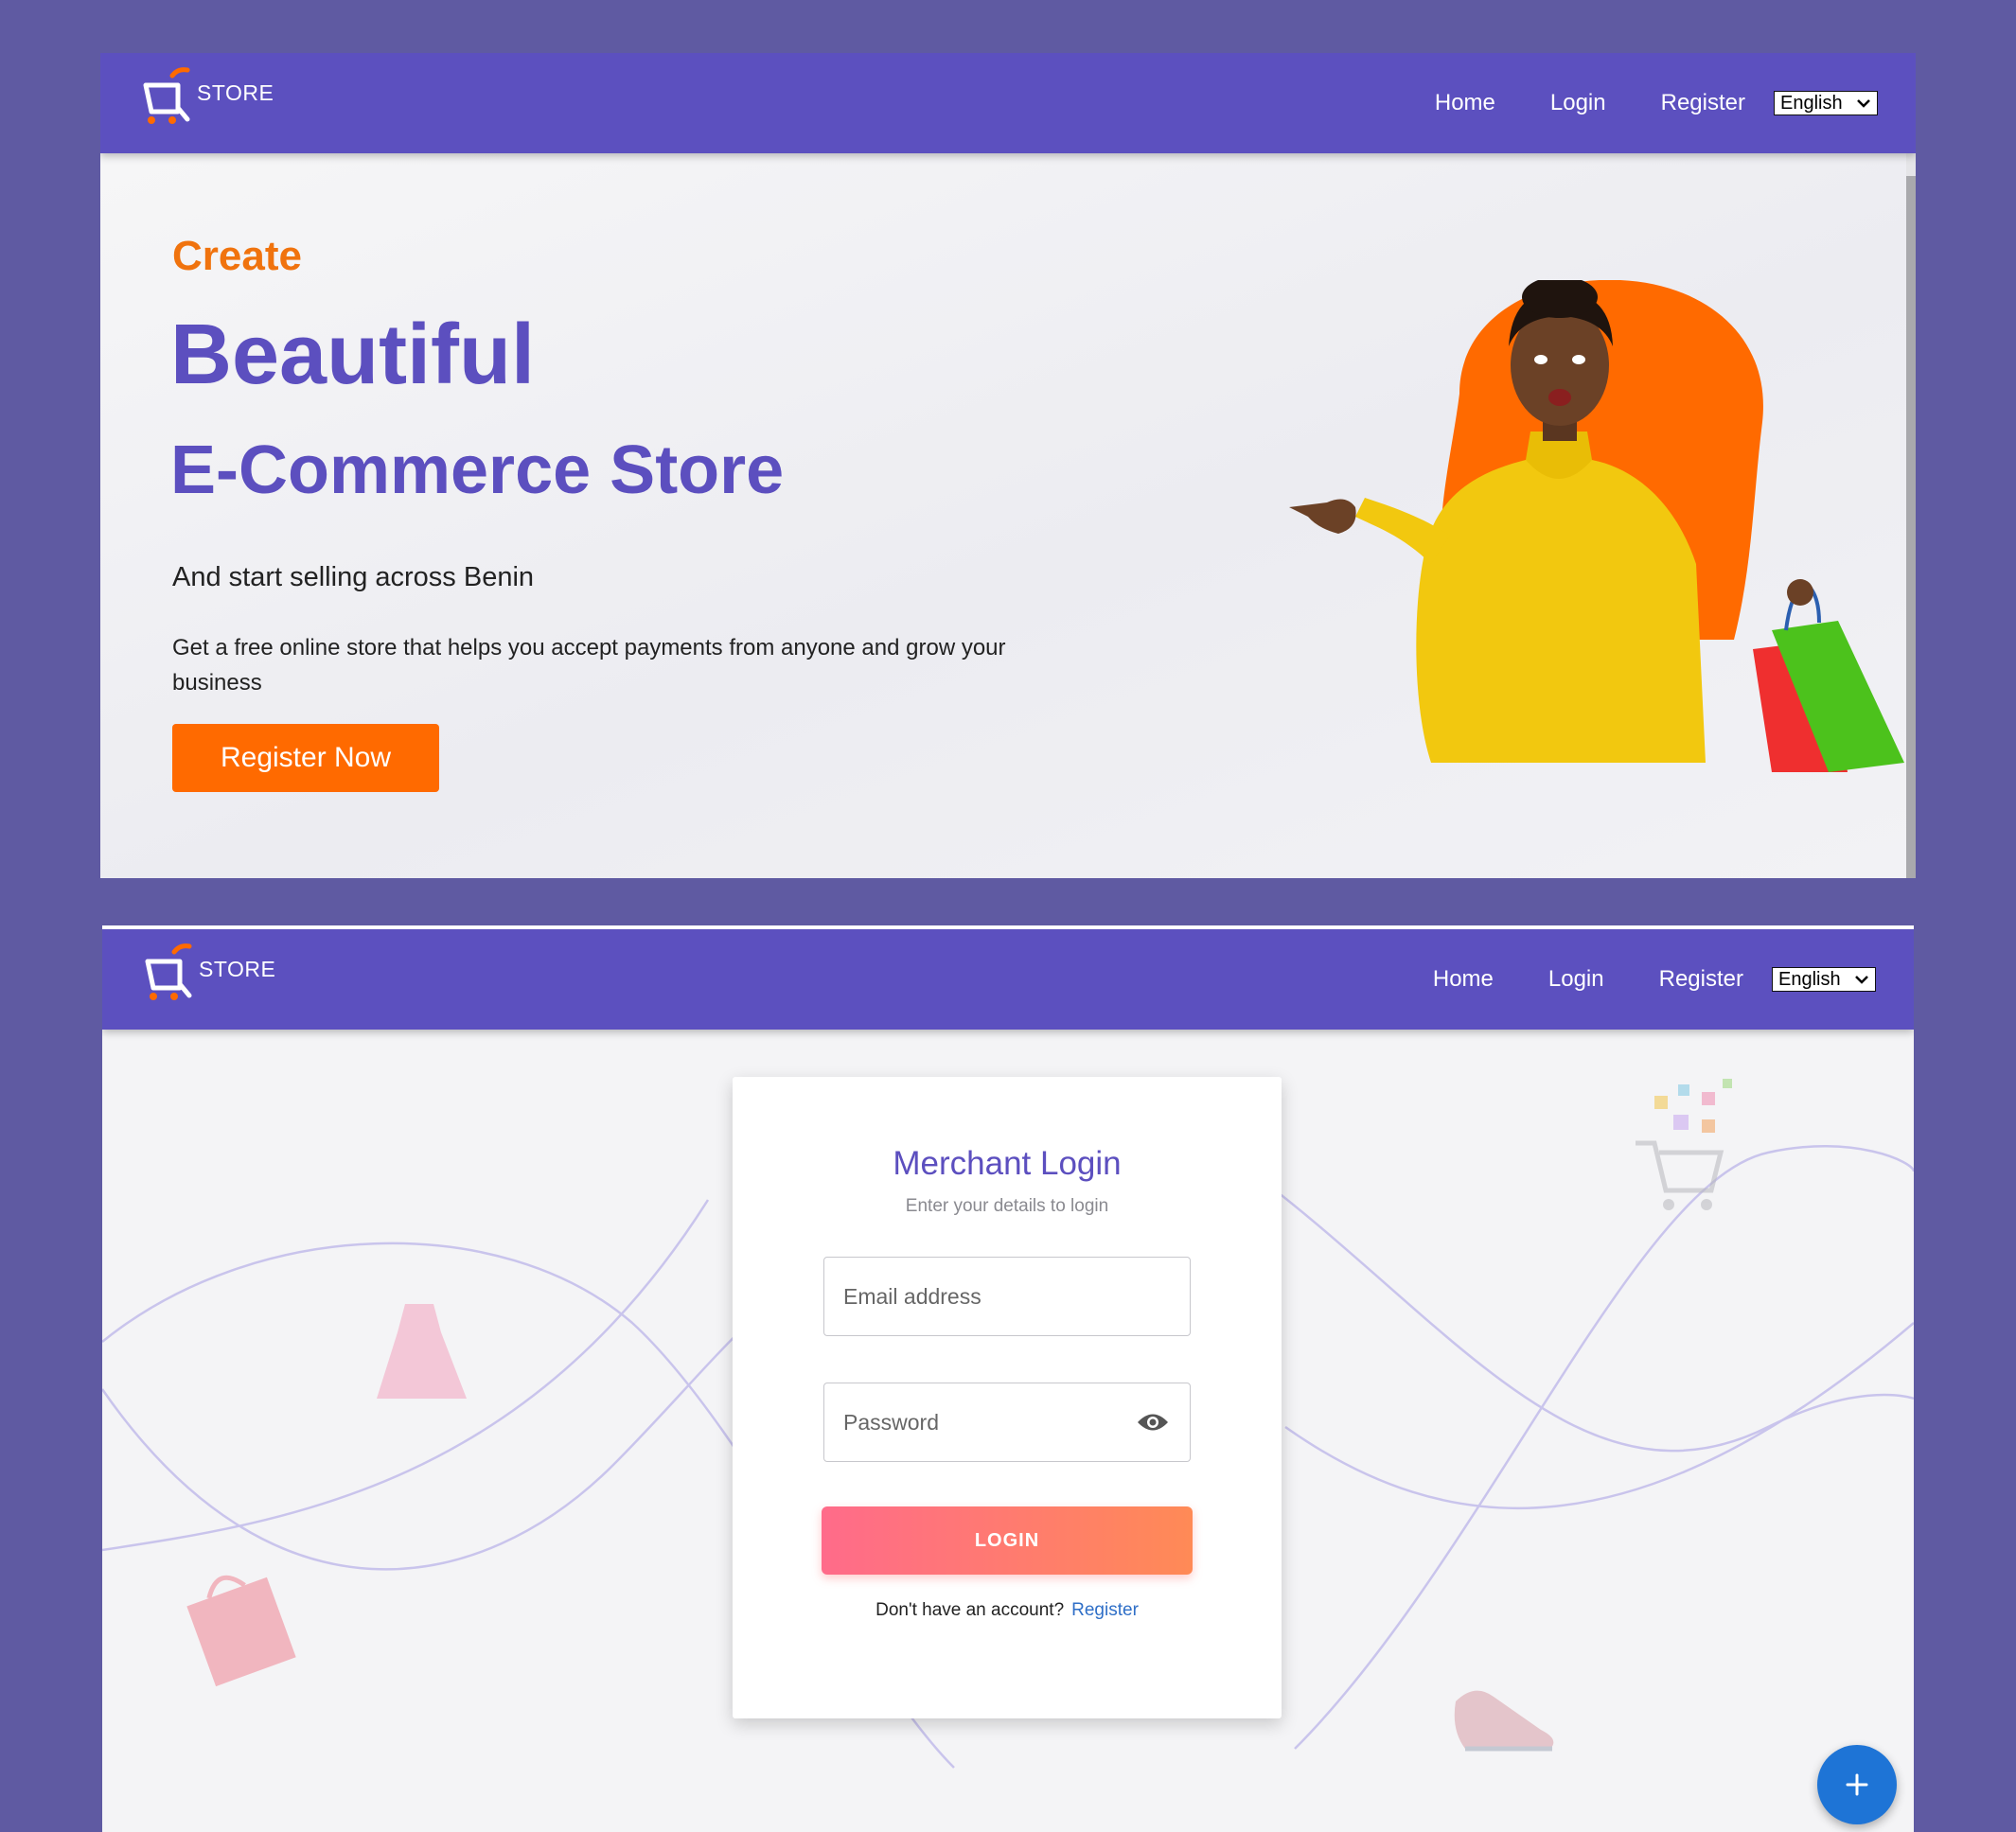 This screenshot has height=1832, width=2016. Describe the element at coordinates (1007, 1296) in the screenshot. I see `email-field: Email address` at that location.